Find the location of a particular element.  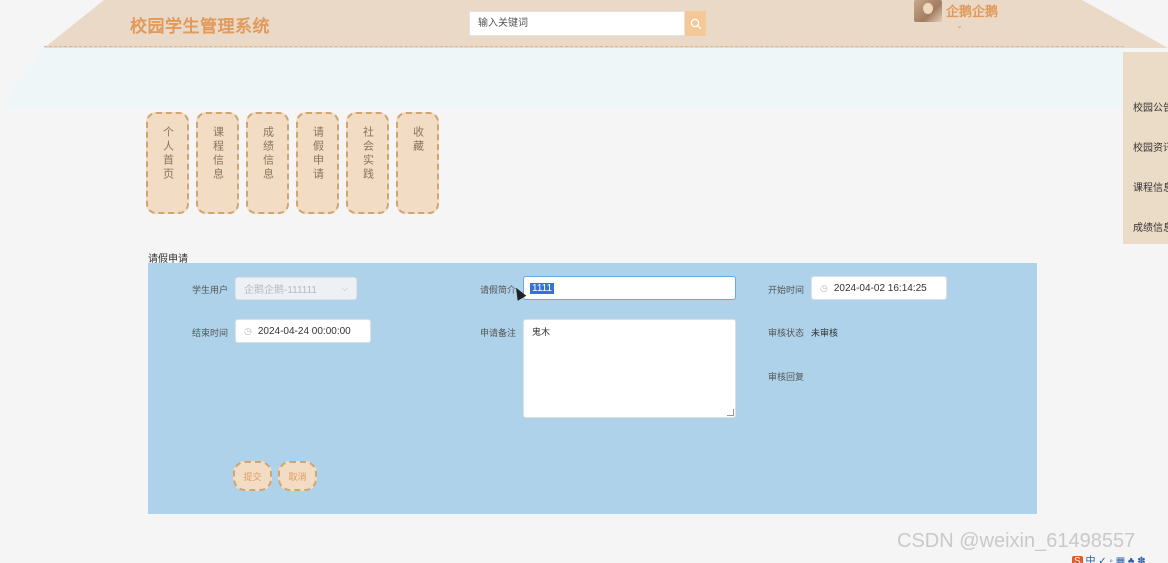

tab-home: 个人首页 is located at coordinates (167, 163).